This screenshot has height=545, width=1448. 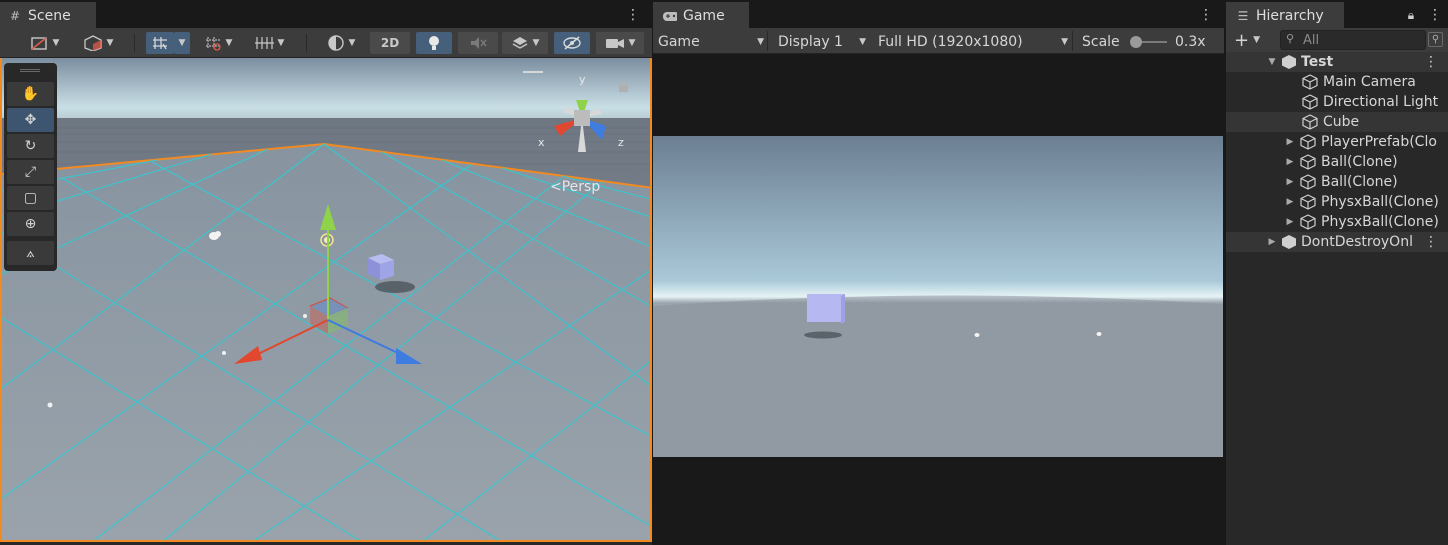 What do you see at coordinates (938, 376) in the screenshot?
I see `game-ground` at bounding box center [938, 376].